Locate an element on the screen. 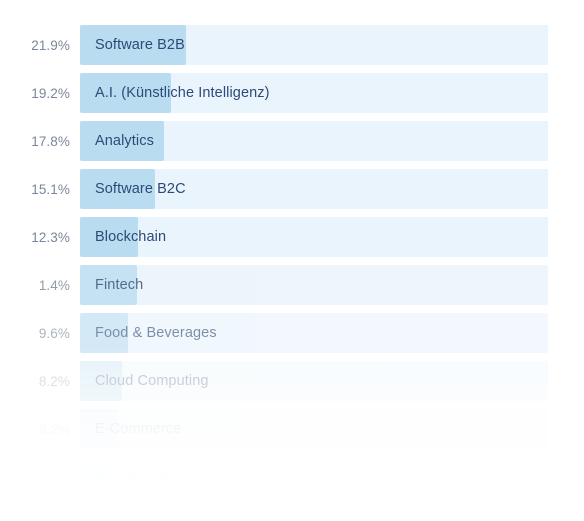  bar-value-label: 9.6% is located at coordinates (54, 333).